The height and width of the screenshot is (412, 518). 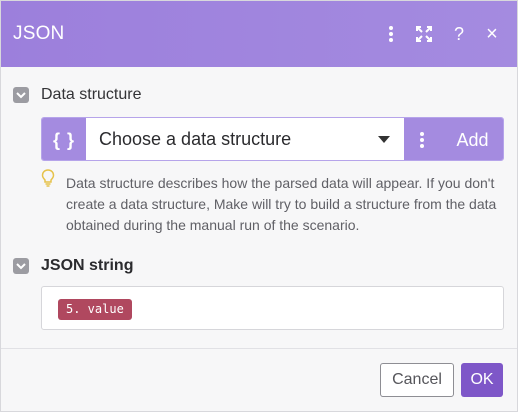 What do you see at coordinates (259, 348) in the screenshot?
I see `footer-divider` at bounding box center [259, 348].